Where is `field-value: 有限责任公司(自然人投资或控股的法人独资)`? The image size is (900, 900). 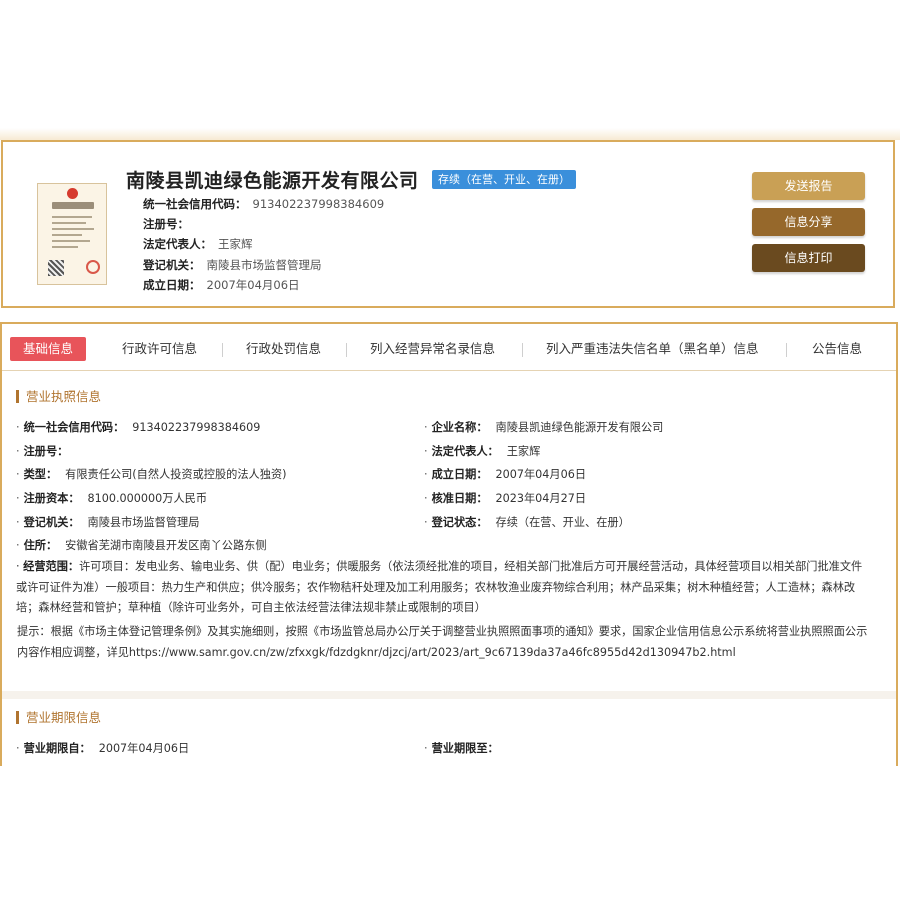 field-value: 有限责任公司(自然人投资或控股的法人独资) is located at coordinates (176, 474).